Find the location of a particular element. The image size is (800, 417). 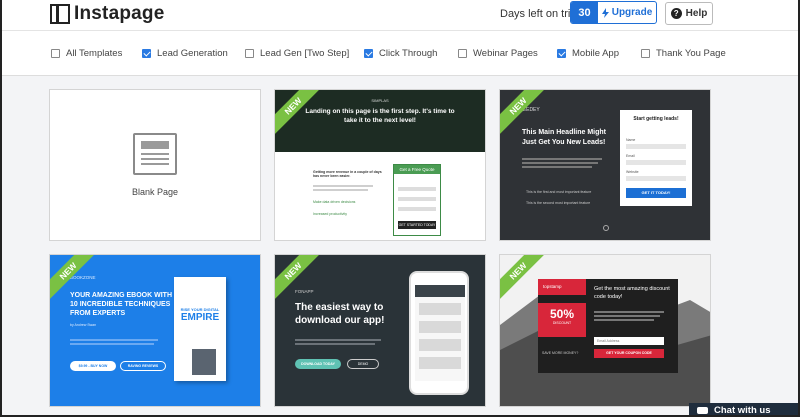

checkbox-click-through is located at coordinates (368, 53).